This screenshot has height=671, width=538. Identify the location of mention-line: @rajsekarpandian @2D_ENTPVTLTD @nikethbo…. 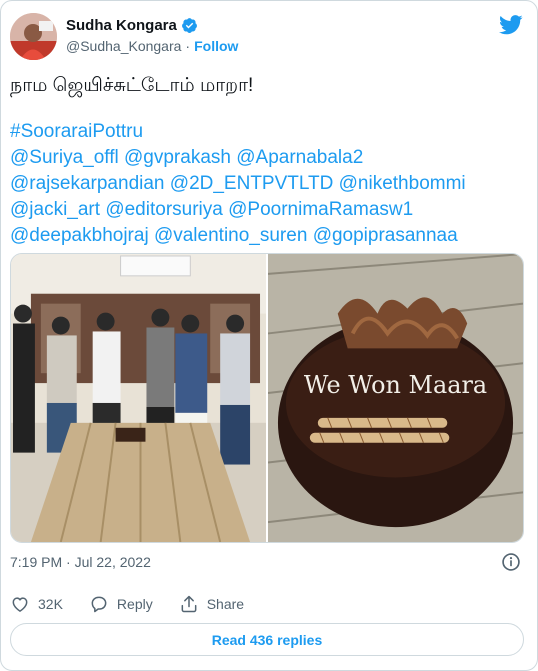
(266, 184).